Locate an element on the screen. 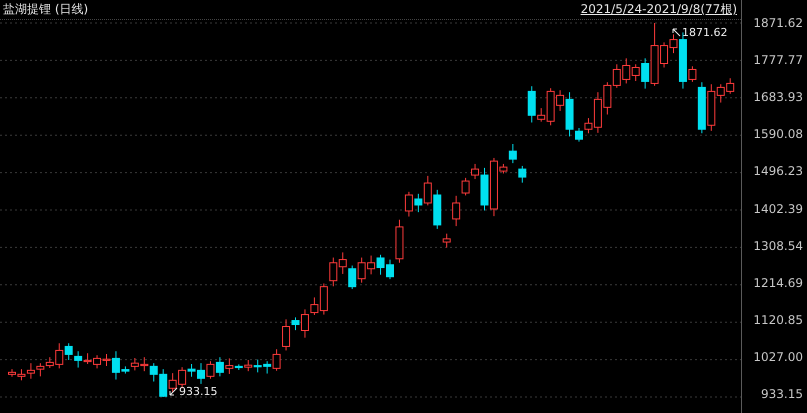  axis-label: 1590.08 is located at coordinates (778, 135).